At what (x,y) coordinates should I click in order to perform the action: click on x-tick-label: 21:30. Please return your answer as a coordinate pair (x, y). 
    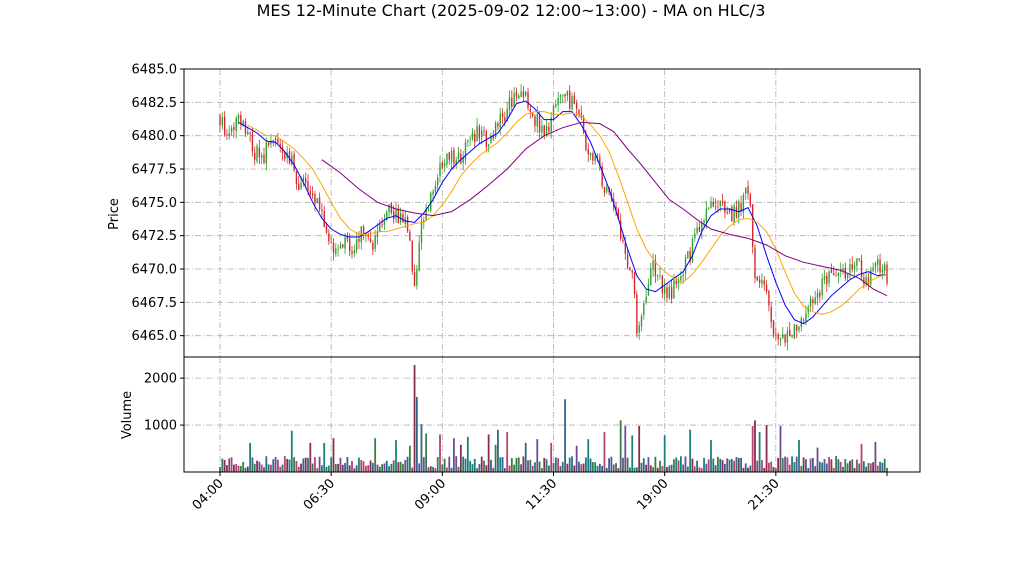
    Looking at the image, I should click on (764, 494).